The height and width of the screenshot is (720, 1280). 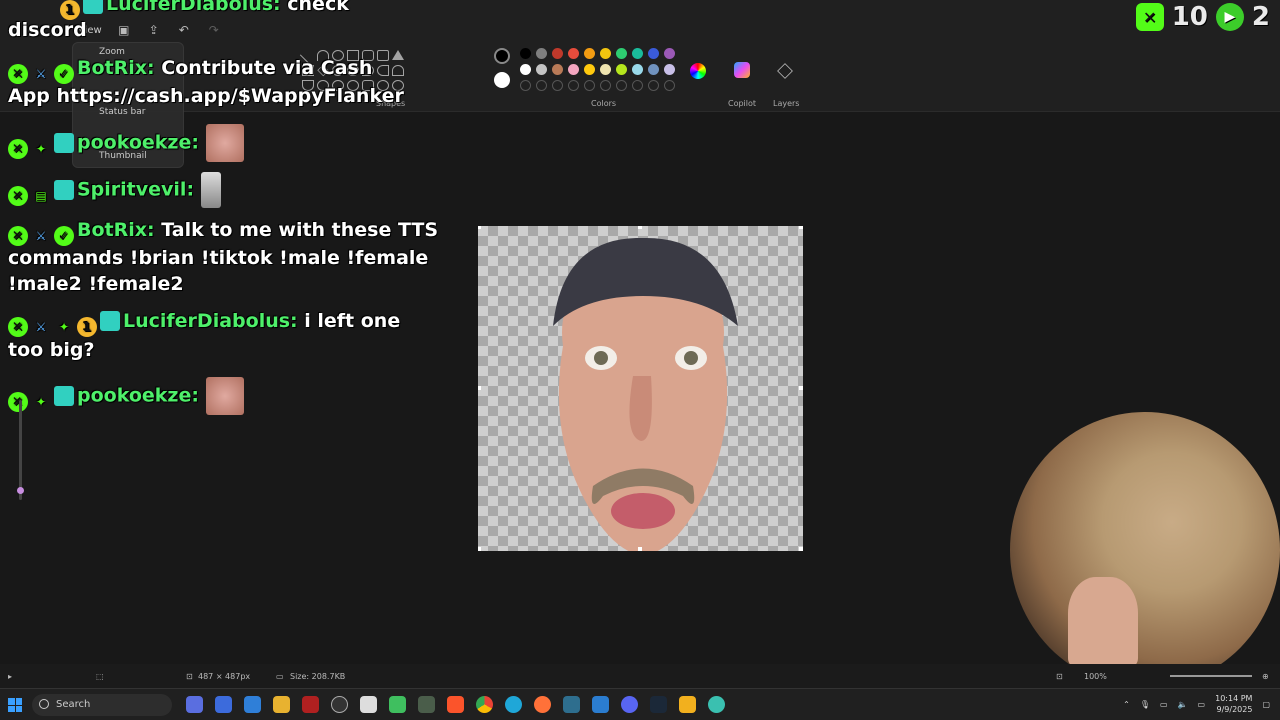 What do you see at coordinates (716, 704) in the screenshot?
I see `paint-icon` at bounding box center [716, 704].